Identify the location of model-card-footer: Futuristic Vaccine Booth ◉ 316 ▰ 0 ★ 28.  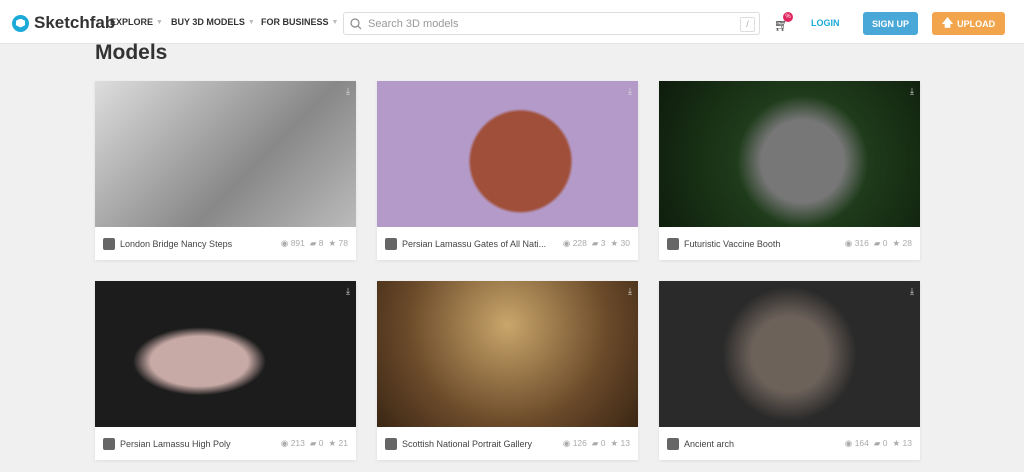
(789, 243).